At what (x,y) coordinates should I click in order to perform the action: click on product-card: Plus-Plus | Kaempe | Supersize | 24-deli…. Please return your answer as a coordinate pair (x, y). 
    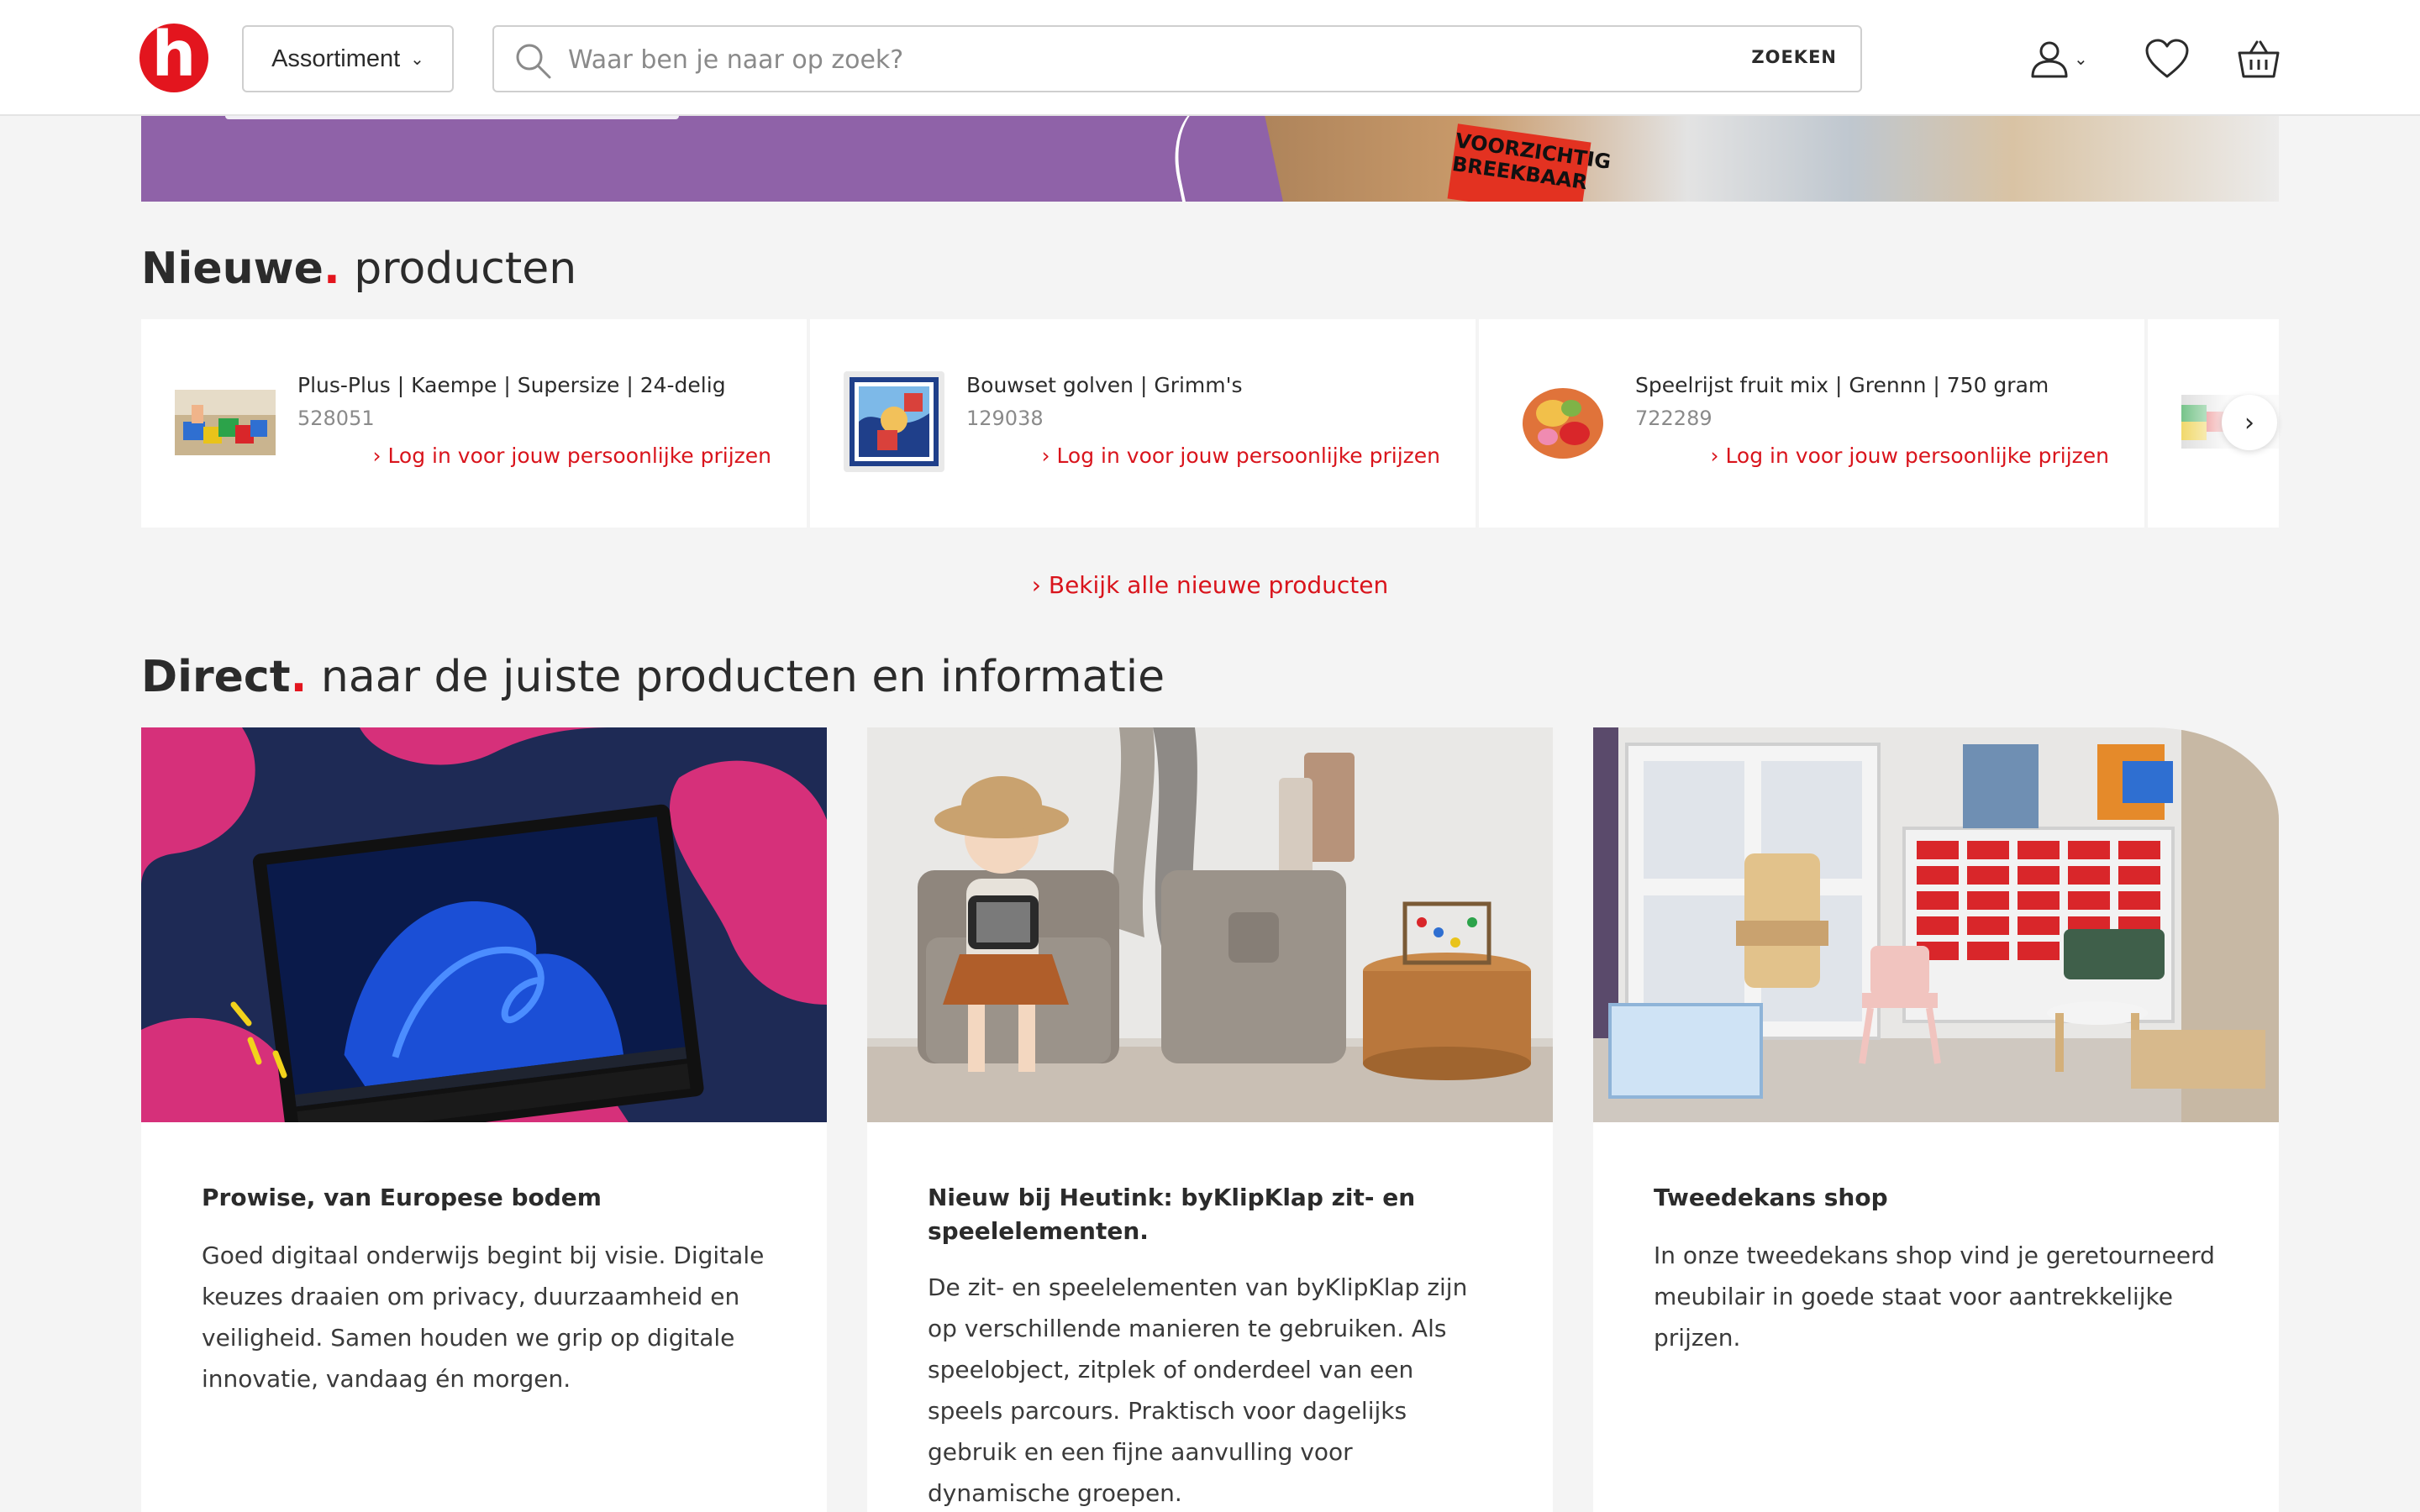
    Looking at the image, I should click on (474, 423).